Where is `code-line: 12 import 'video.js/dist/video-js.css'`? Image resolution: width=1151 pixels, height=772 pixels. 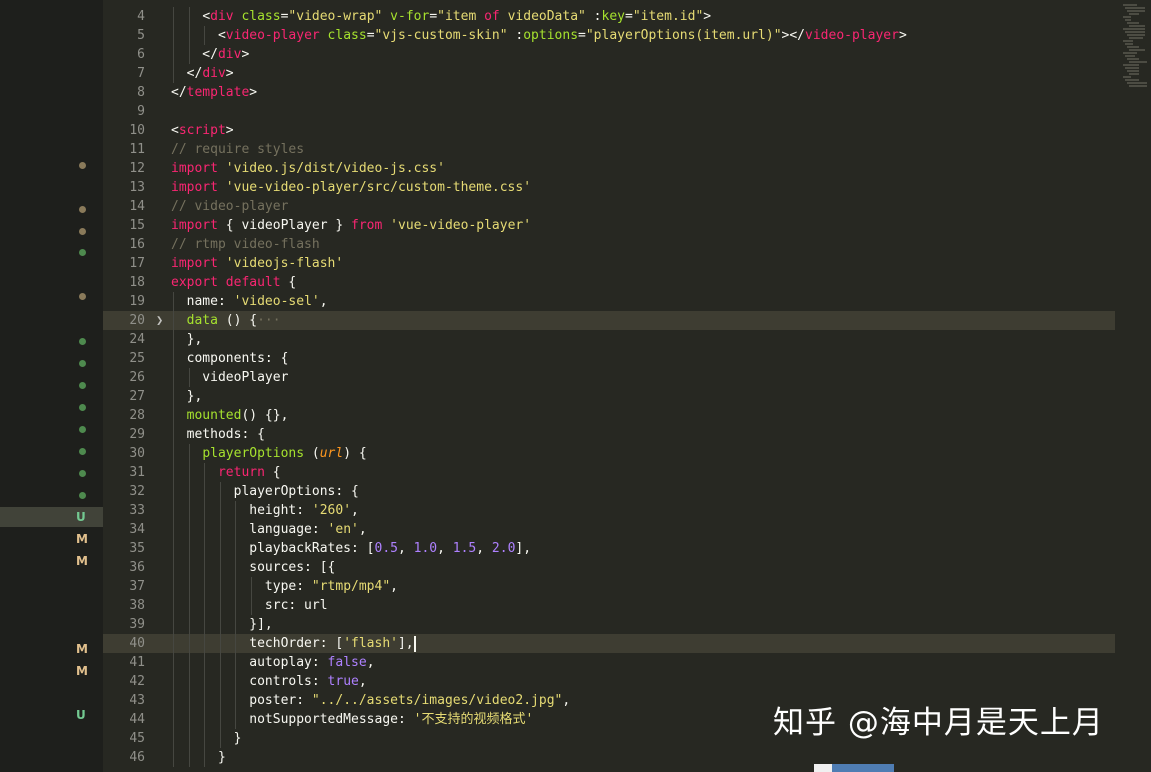
code-line: 12 import 'video.js/dist/video-js.css' is located at coordinates (609, 168).